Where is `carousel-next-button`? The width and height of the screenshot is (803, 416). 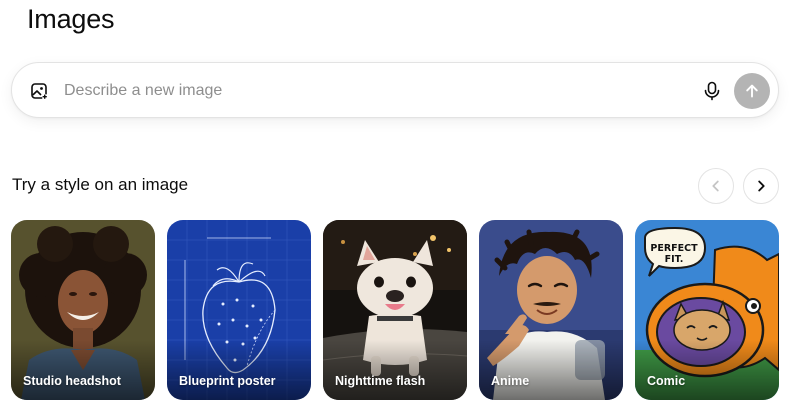 carousel-next-button is located at coordinates (761, 186).